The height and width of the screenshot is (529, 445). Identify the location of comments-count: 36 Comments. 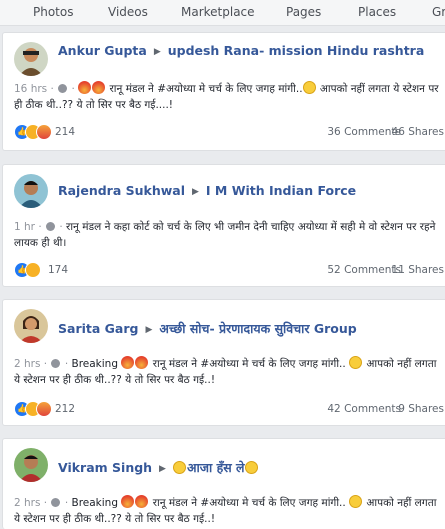
(364, 132).